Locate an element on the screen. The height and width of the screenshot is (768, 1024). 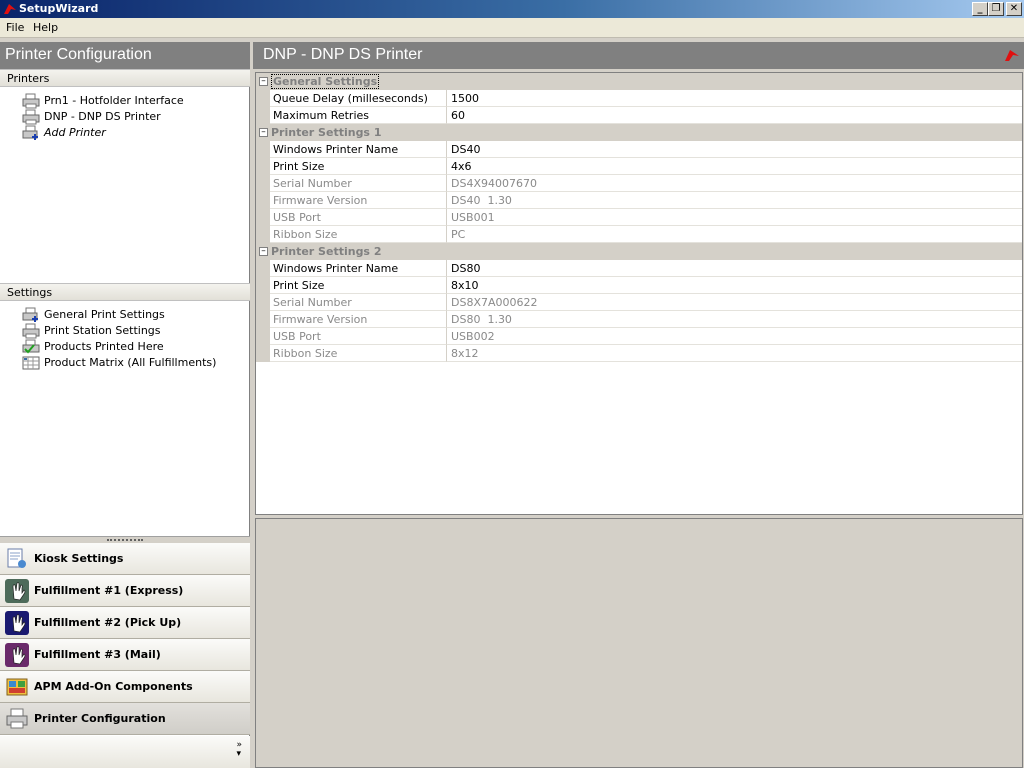
nav-fulfillment-pickup: Fulfillment #2 (Pick Up) is located at coordinates (125, 623).